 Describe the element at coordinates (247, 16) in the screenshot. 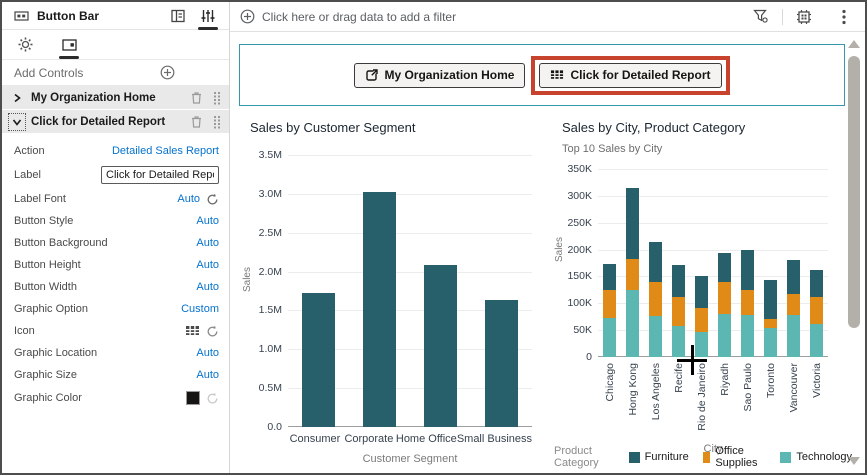

I see `add-filter-icon` at that location.